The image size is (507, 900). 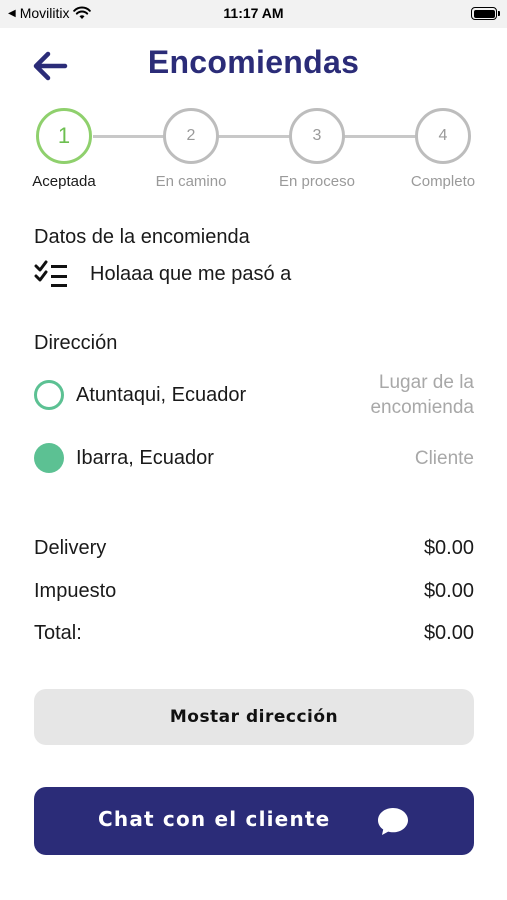 I want to click on price-label: Total:, so click(x=58, y=633).